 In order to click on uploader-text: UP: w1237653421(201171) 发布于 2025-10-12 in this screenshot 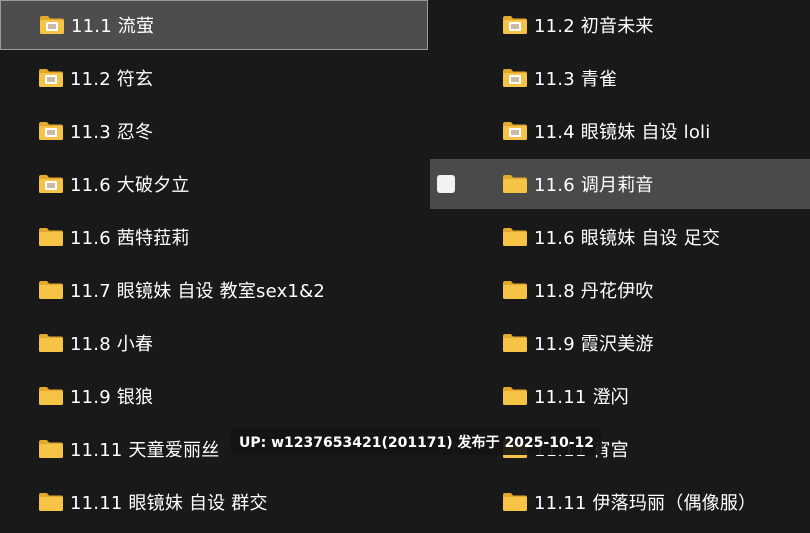, I will do `click(416, 442)`.